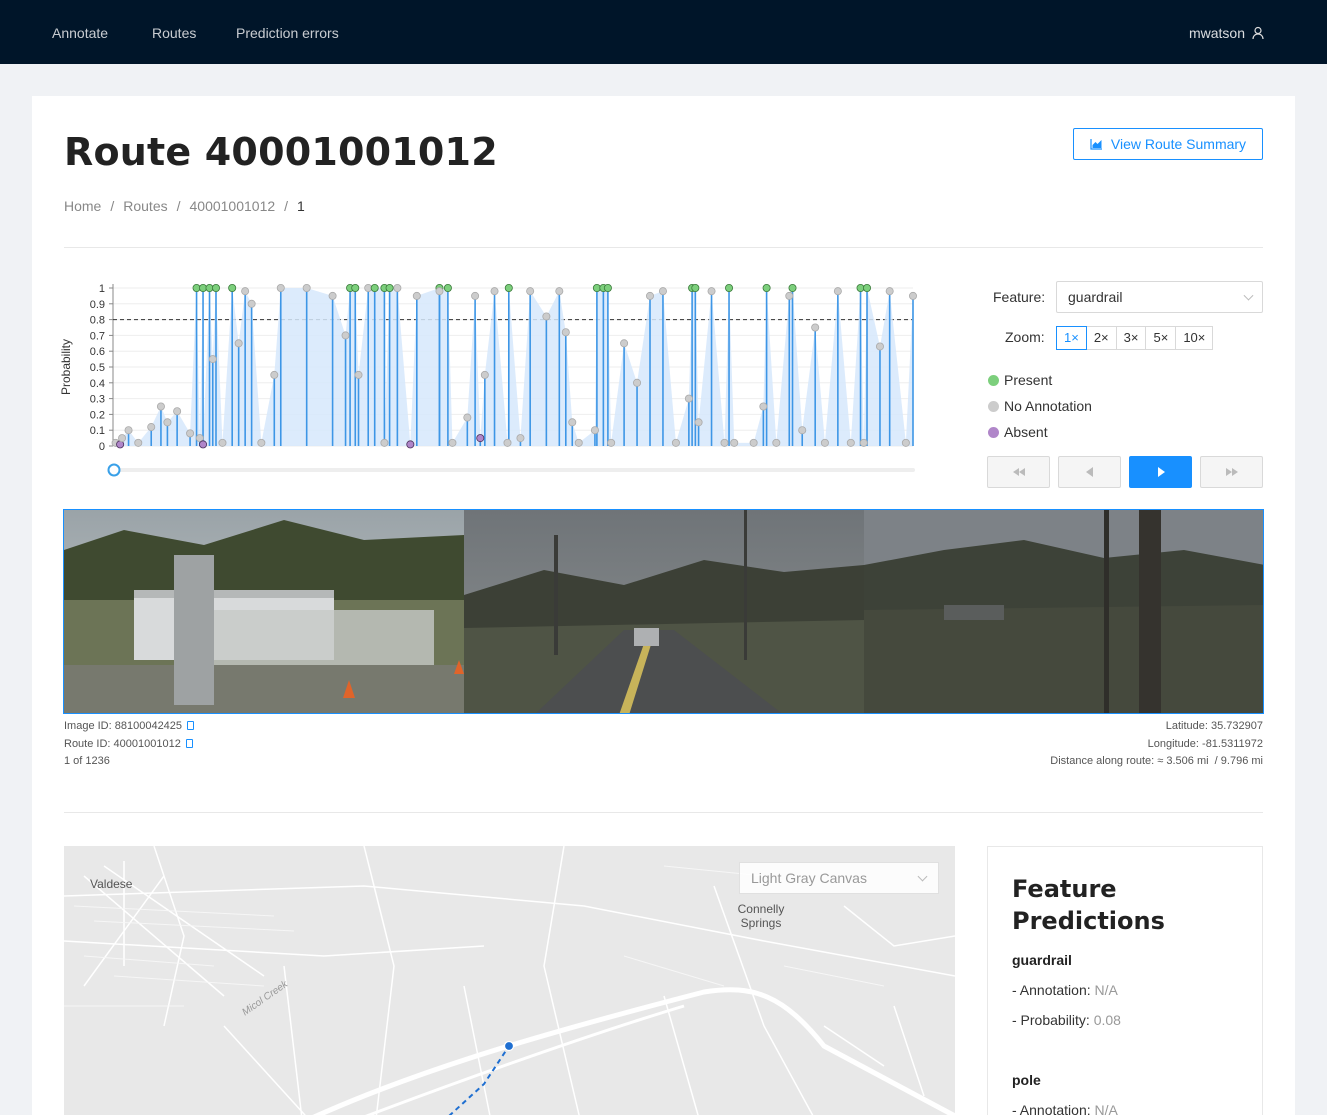 Image resolution: width=1327 pixels, height=1115 pixels. Describe the element at coordinates (1258, 33) in the screenshot. I see `user-icon` at that location.